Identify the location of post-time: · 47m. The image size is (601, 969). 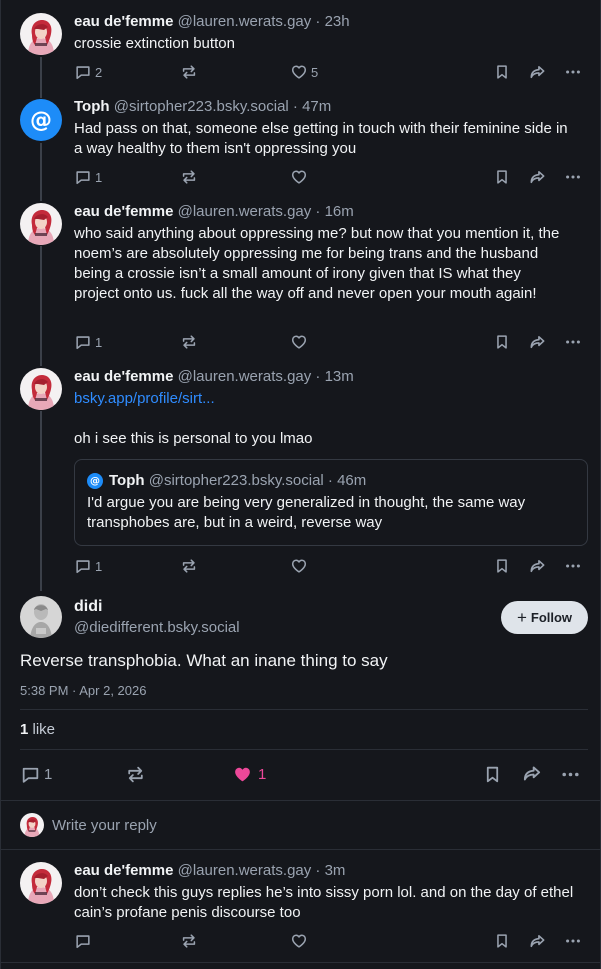
(312, 106).